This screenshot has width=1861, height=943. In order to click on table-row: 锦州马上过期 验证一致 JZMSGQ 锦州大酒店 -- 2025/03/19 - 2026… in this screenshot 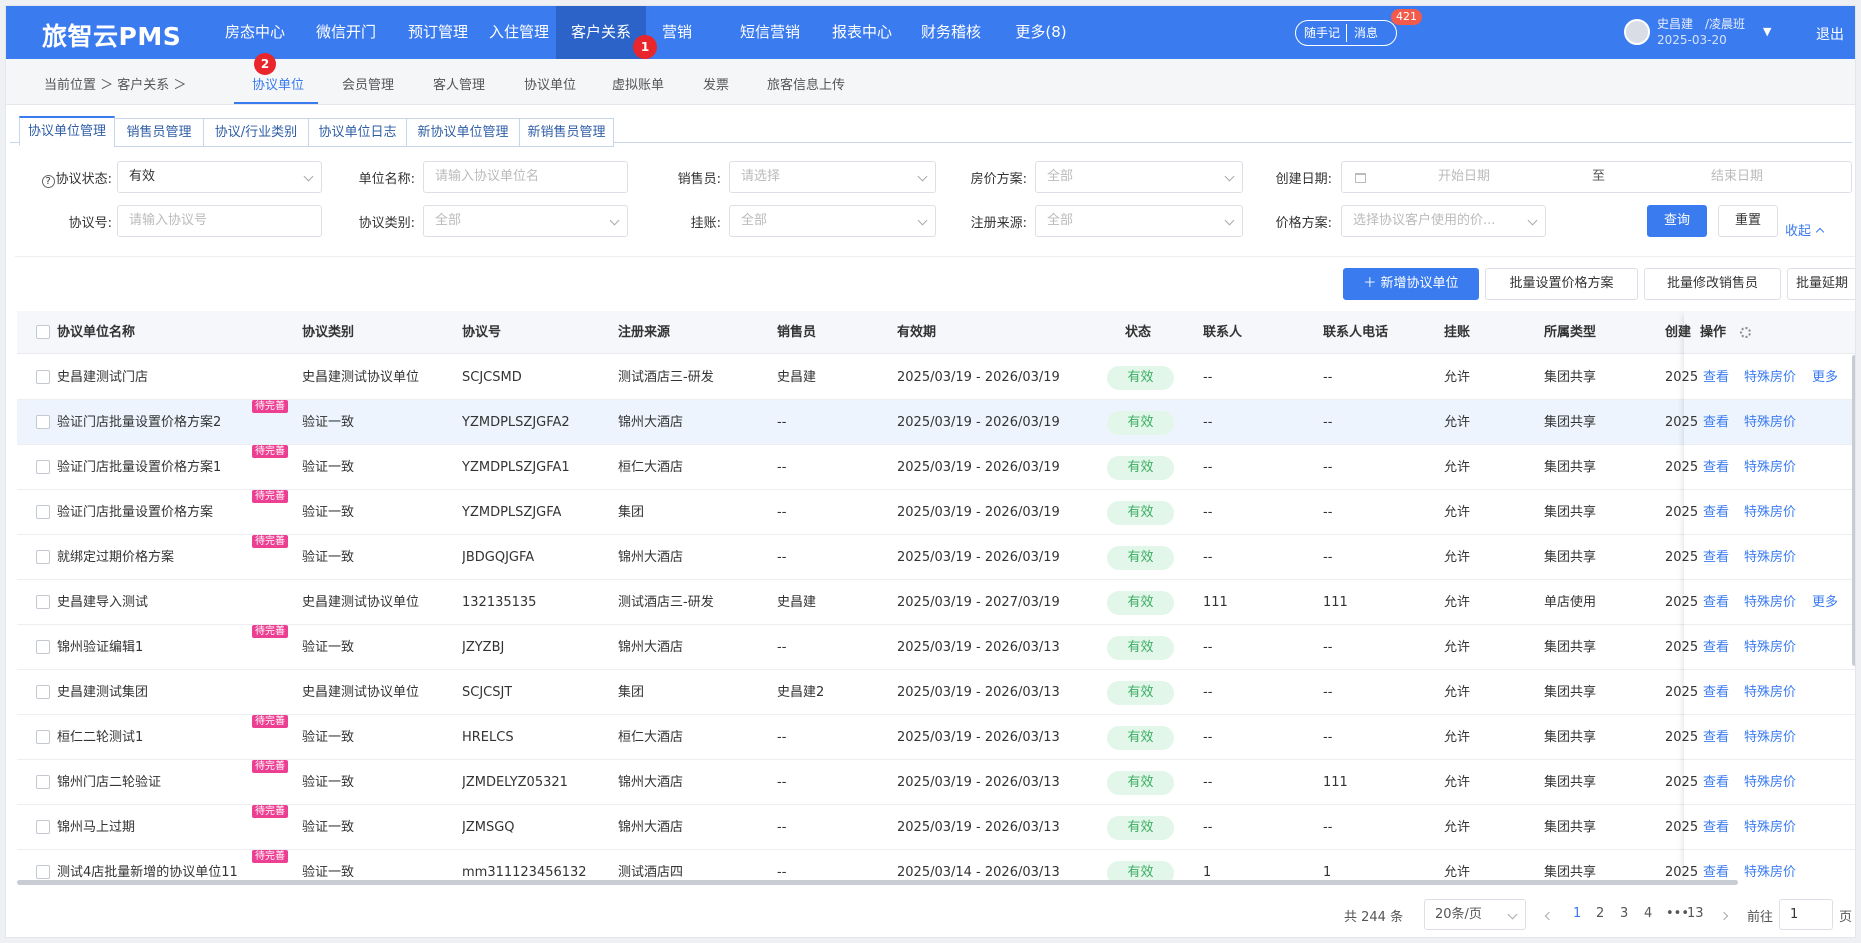, I will do `click(936, 827)`.